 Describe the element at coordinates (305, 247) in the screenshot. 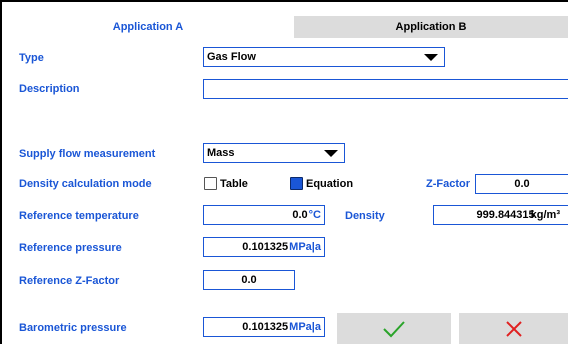

I see `ref-pressure-unit: MPa|a` at that location.